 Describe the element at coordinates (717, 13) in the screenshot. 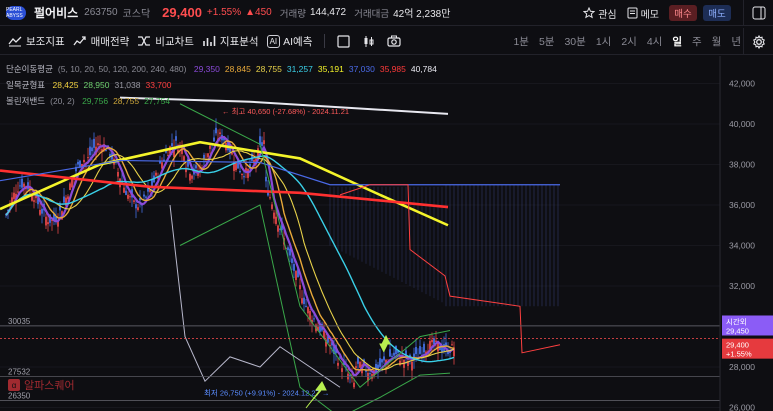

I see `sell-button: 매도` at that location.